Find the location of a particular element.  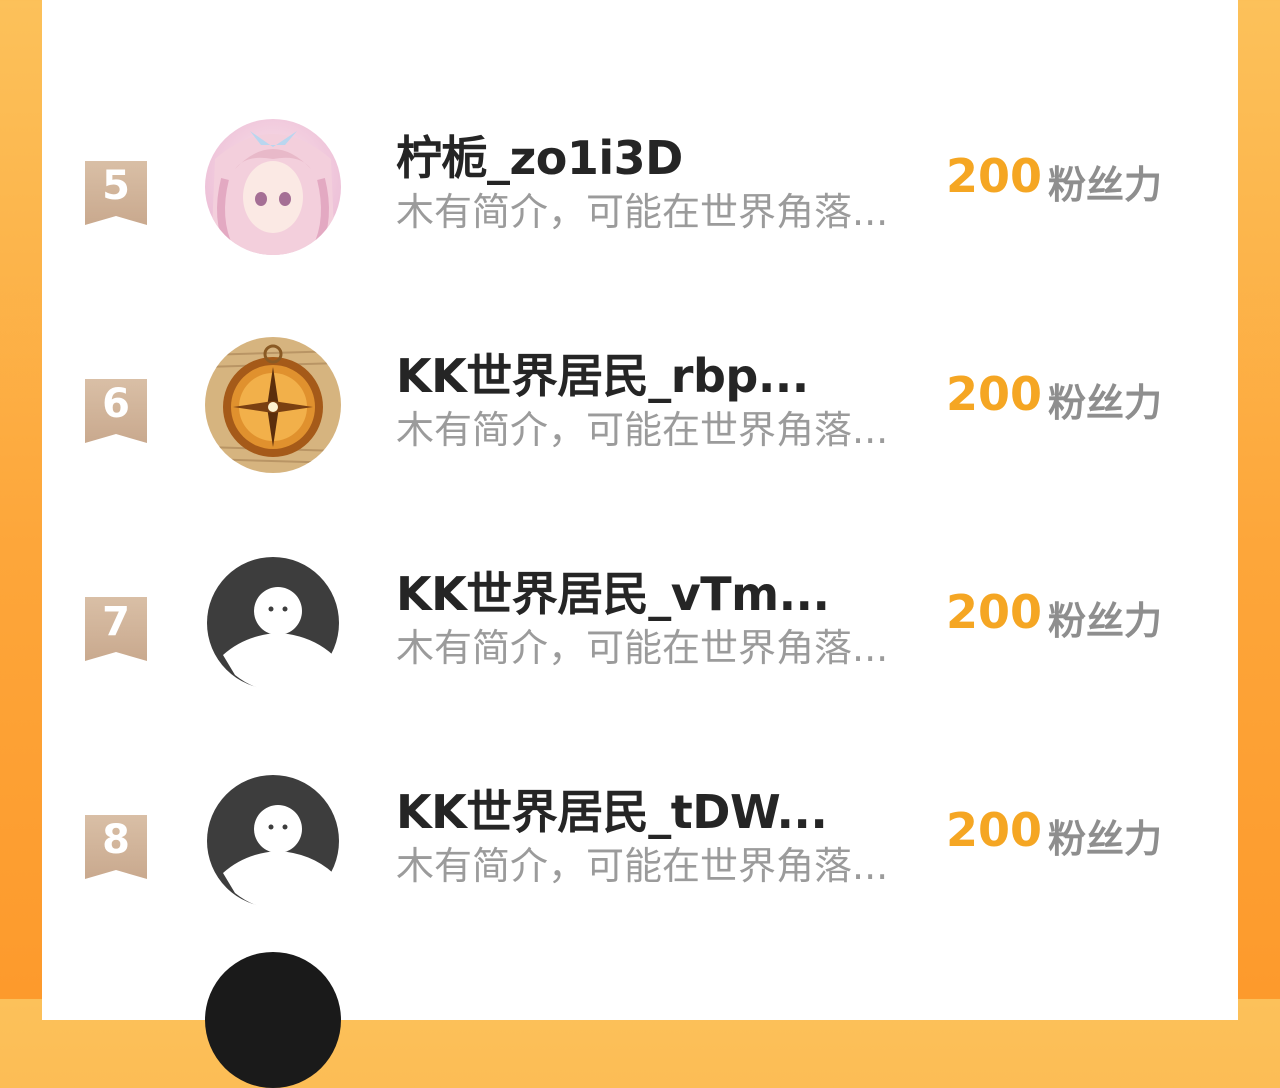

rank-badge: 5 is located at coordinates (116, 193).